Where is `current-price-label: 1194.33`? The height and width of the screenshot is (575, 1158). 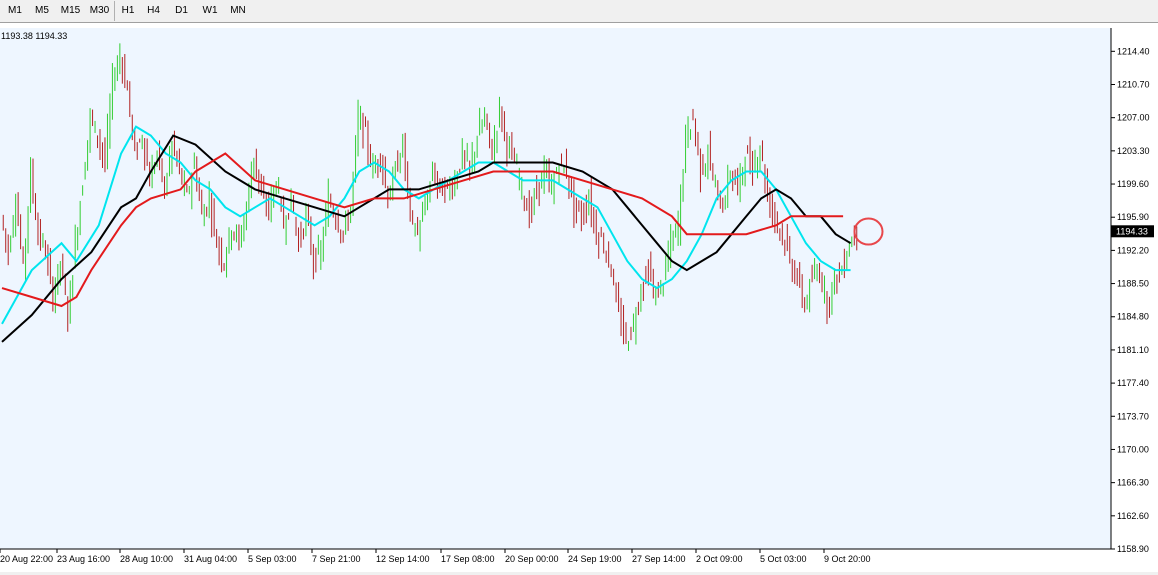 current-price-label: 1194.33 is located at coordinates (1132, 231).